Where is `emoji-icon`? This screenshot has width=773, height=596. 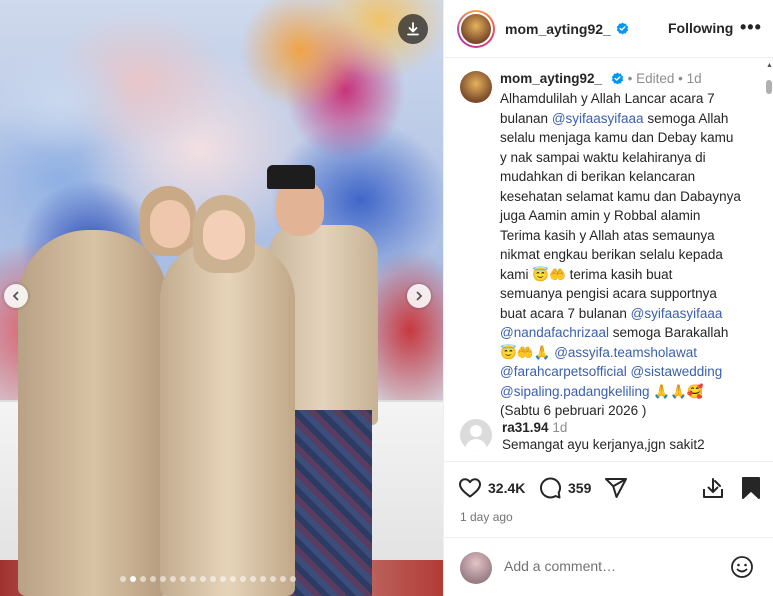 emoji-icon is located at coordinates (742, 567).